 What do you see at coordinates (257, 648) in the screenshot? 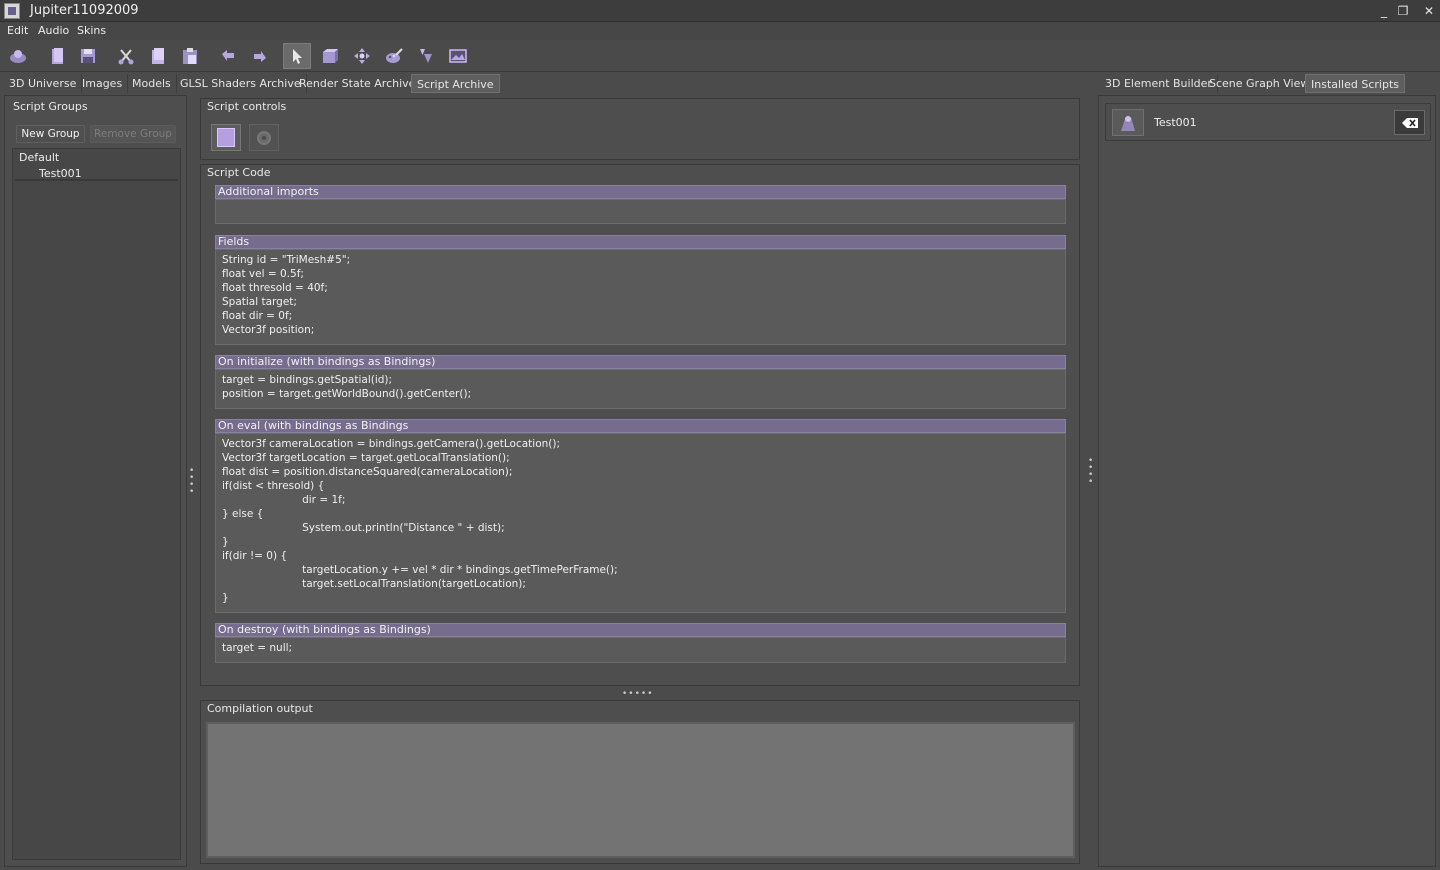
I see `code-line: target = null;` at bounding box center [257, 648].